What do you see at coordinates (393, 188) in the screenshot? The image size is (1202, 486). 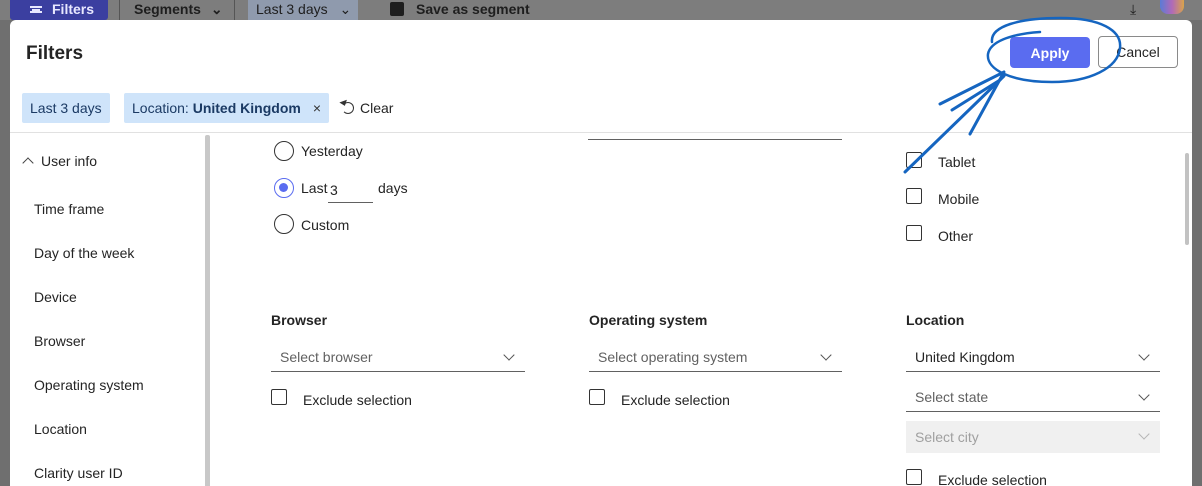 I see `days-label: days` at bounding box center [393, 188].